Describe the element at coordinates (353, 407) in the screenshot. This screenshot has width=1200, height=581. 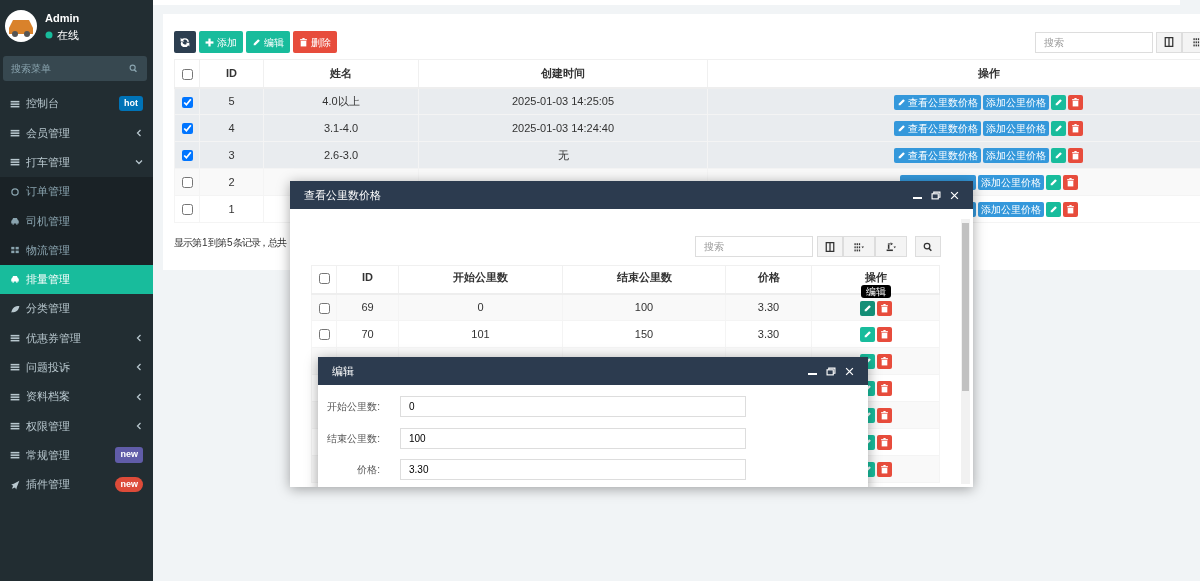
I see `field-label: 开始公里数:` at that location.